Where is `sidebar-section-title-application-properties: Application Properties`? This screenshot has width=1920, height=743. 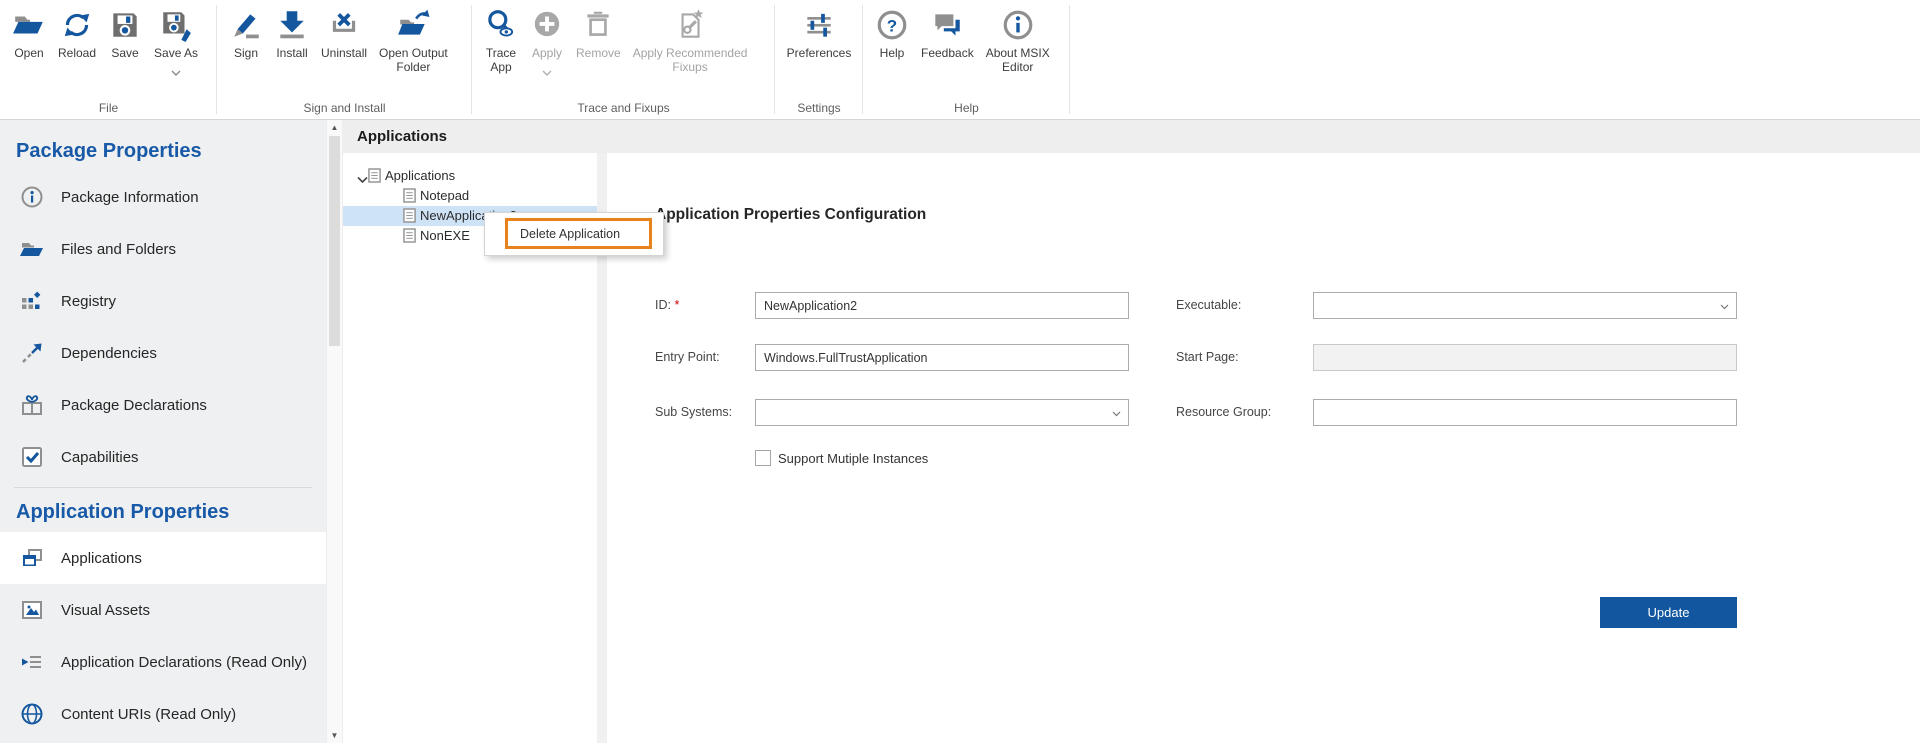 sidebar-section-title-application-properties: Application Properties is located at coordinates (123, 512).